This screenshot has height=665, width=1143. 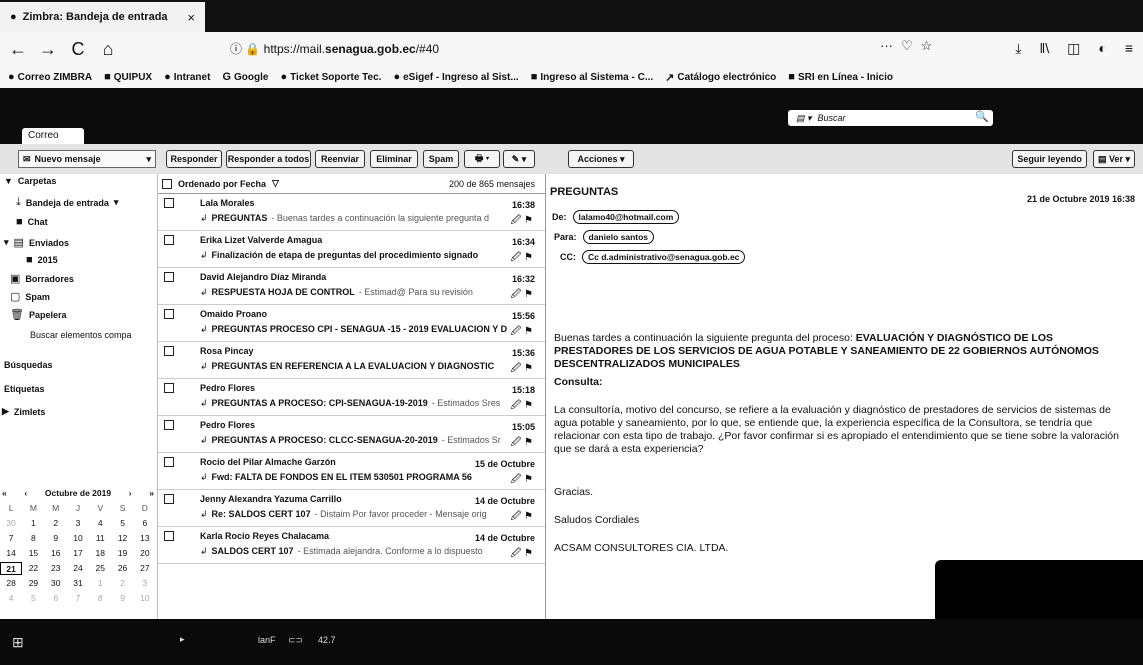 What do you see at coordinates (275, 183) in the screenshot?
I see `sort-icon: ▽` at bounding box center [275, 183].